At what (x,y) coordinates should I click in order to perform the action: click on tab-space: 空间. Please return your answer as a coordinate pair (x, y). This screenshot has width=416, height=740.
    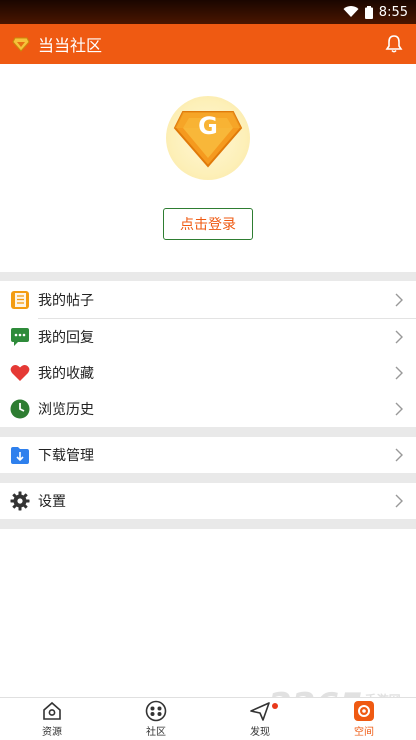
    Looking at the image, I should click on (364, 719).